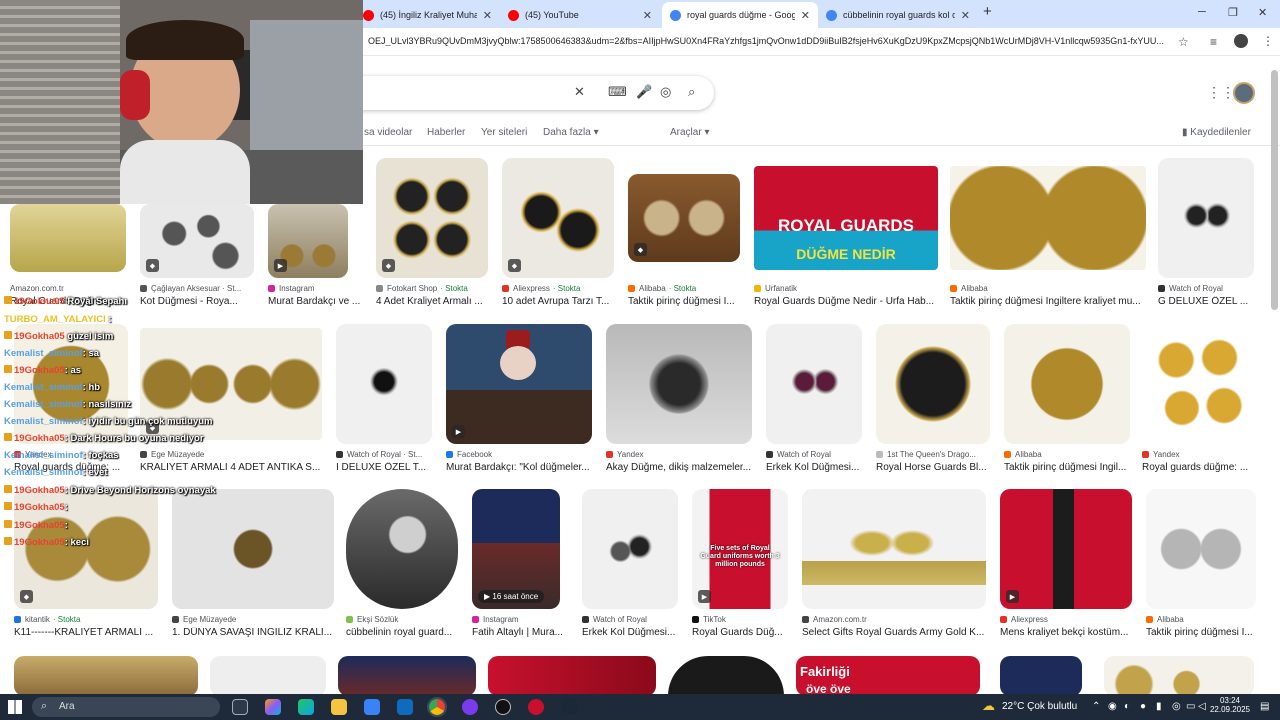  Describe the element at coordinates (388, 132) in the screenshot. I see `tab-short-videos: sa videolar` at that location.